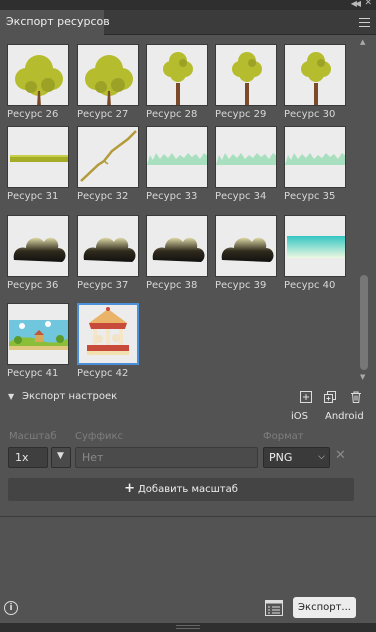 Image resolution: width=376 pixels, height=632 pixels. I want to click on asset-tile: Ресурс 31, so click(39, 164).